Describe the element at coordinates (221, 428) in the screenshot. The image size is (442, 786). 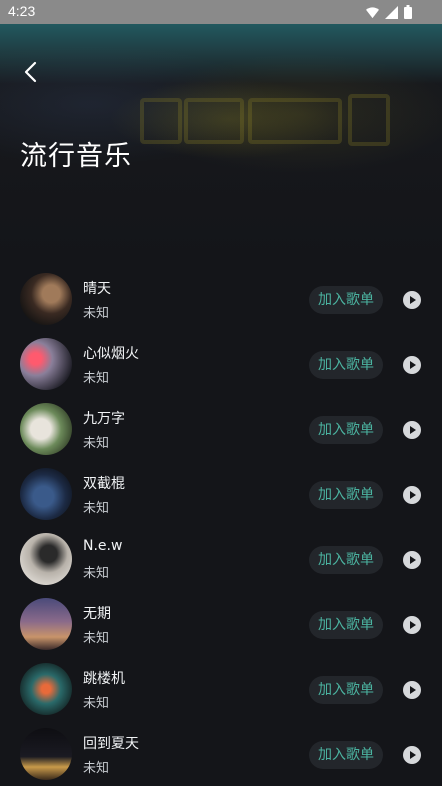
I see `song-row: 九万字 未知 加入歌单` at that location.